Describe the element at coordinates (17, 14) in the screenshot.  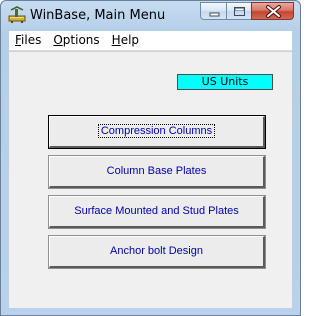
I see `app-icon` at that location.